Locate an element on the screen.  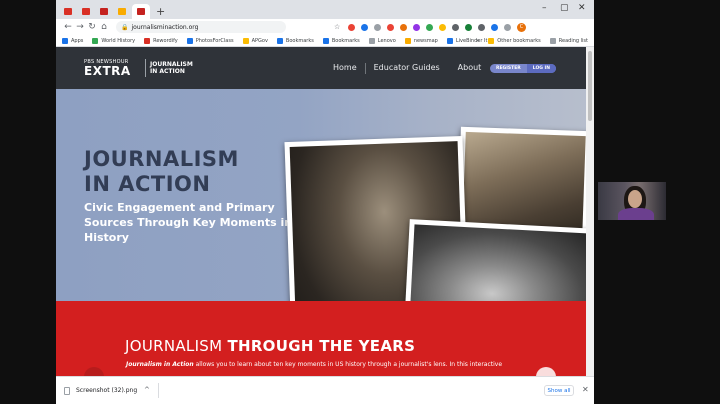
bookmark-apgov: APGov is located at coordinates (255, 40).